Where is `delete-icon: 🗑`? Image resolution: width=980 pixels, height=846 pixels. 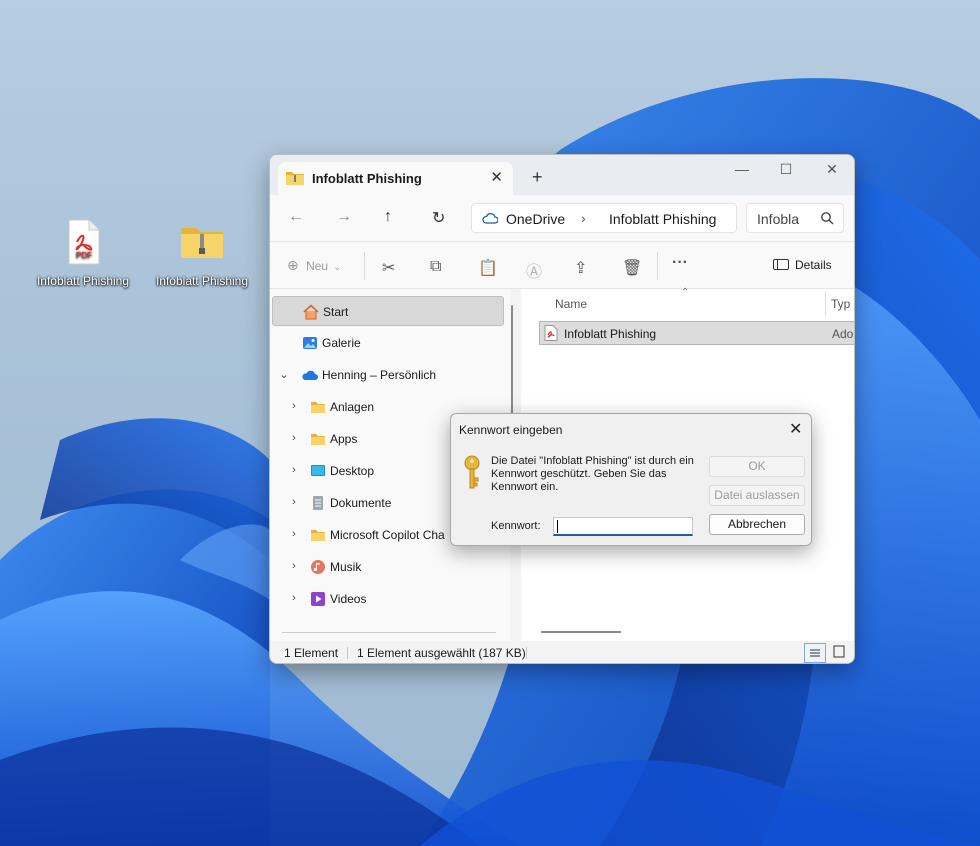 delete-icon: 🗑 is located at coordinates (632, 268).